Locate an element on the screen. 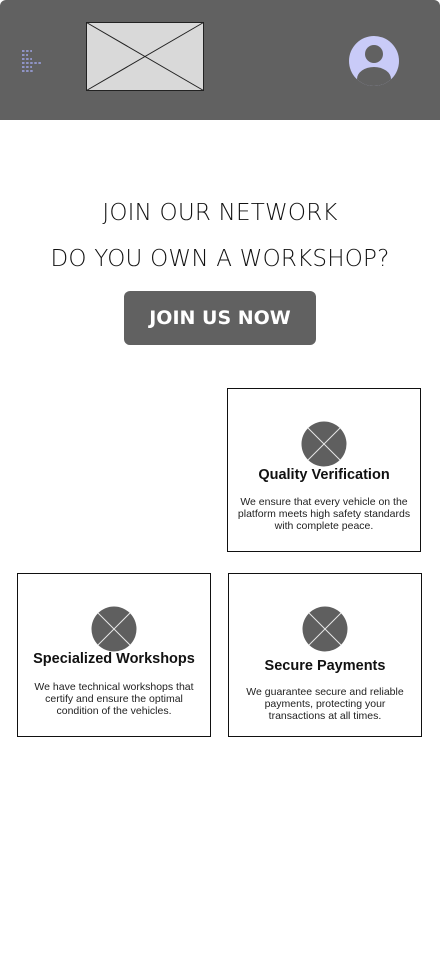 The width and height of the screenshot is (440, 956). app-header is located at coordinates (220, 60).